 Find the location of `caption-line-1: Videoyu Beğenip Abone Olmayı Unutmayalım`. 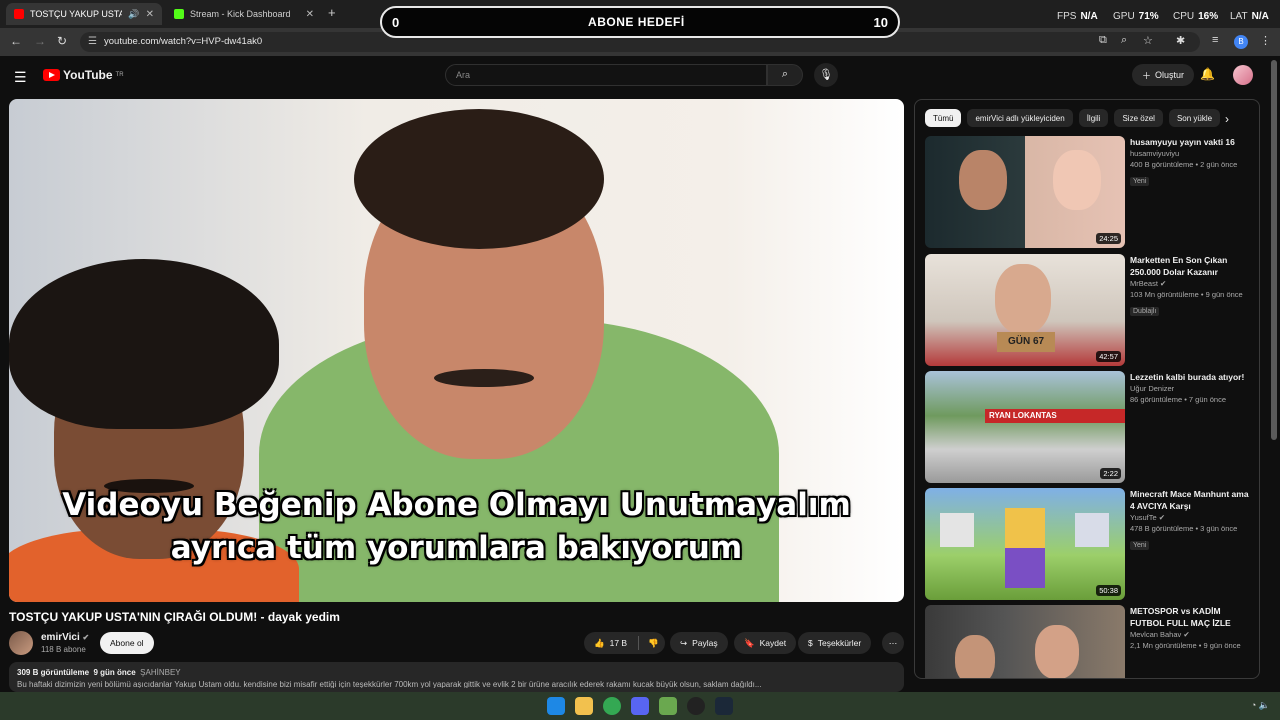

caption-line-1: Videoyu Beğenip Abone Olmayı Unutmayalım is located at coordinates (456, 505).